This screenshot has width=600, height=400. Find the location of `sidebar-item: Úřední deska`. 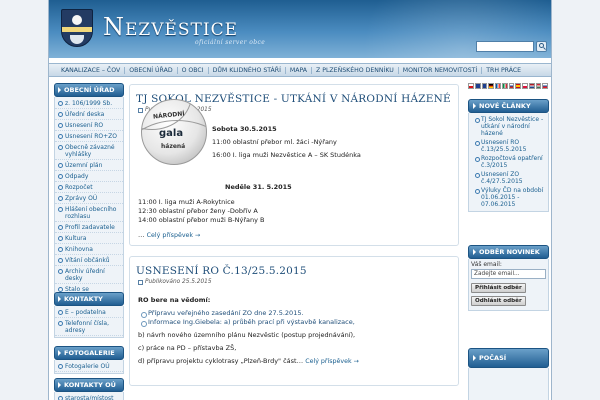

sidebar-item: Úřední deska is located at coordinates (89, 114).